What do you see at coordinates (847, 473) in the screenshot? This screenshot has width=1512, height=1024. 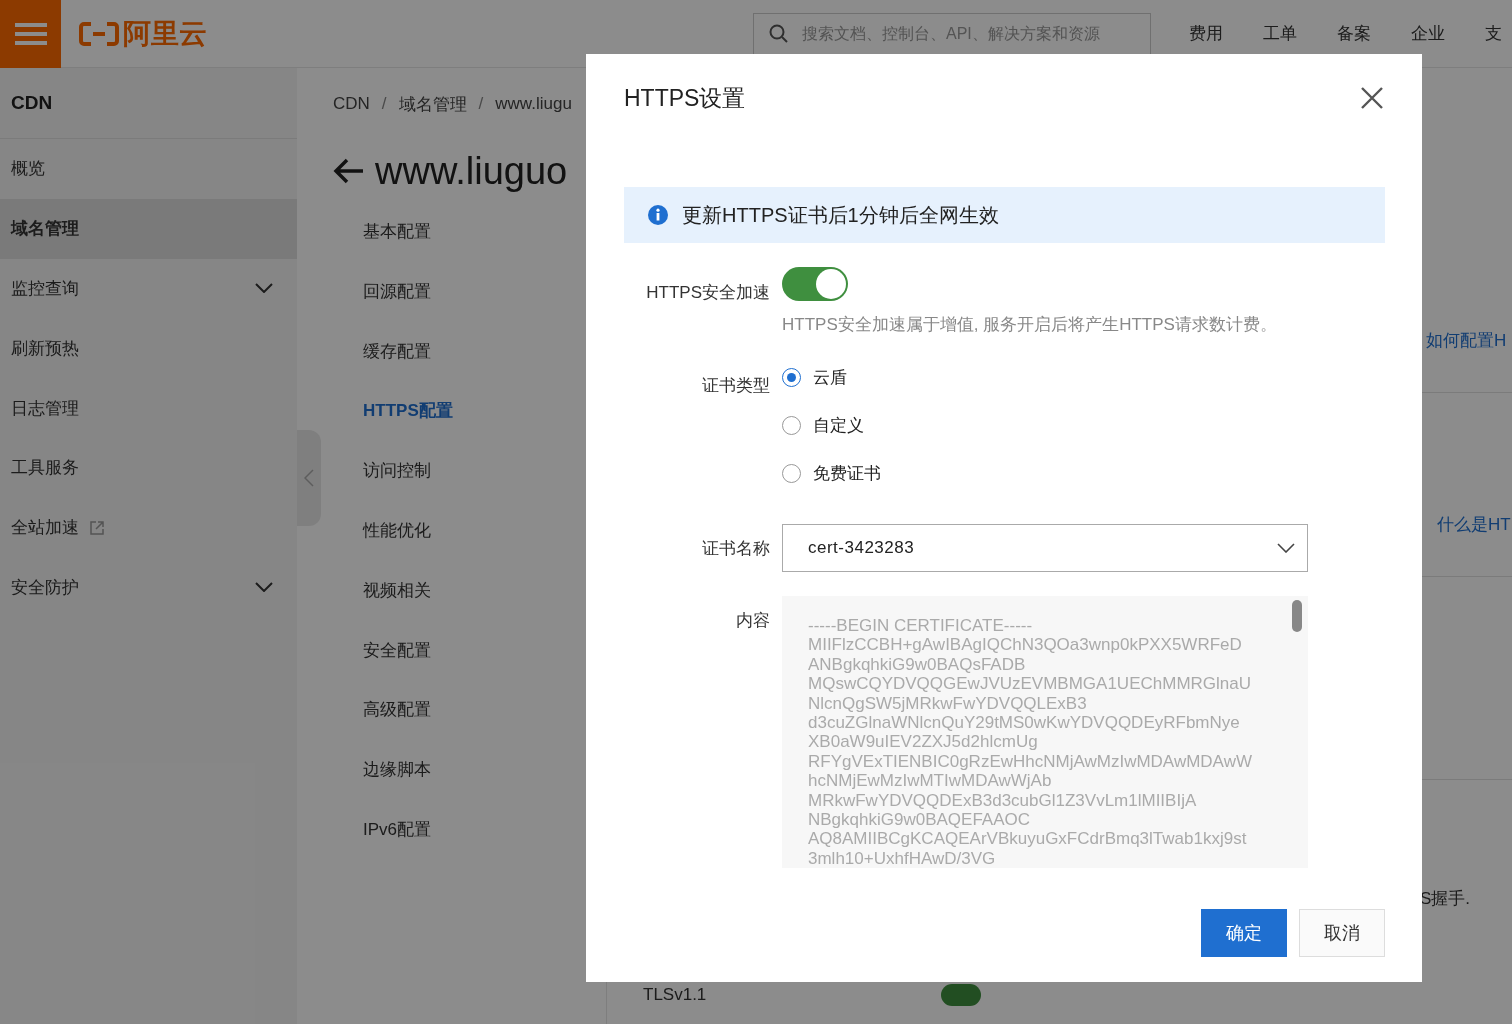 I see `radio-label: 免费证书` at bounding box center [847, 473].